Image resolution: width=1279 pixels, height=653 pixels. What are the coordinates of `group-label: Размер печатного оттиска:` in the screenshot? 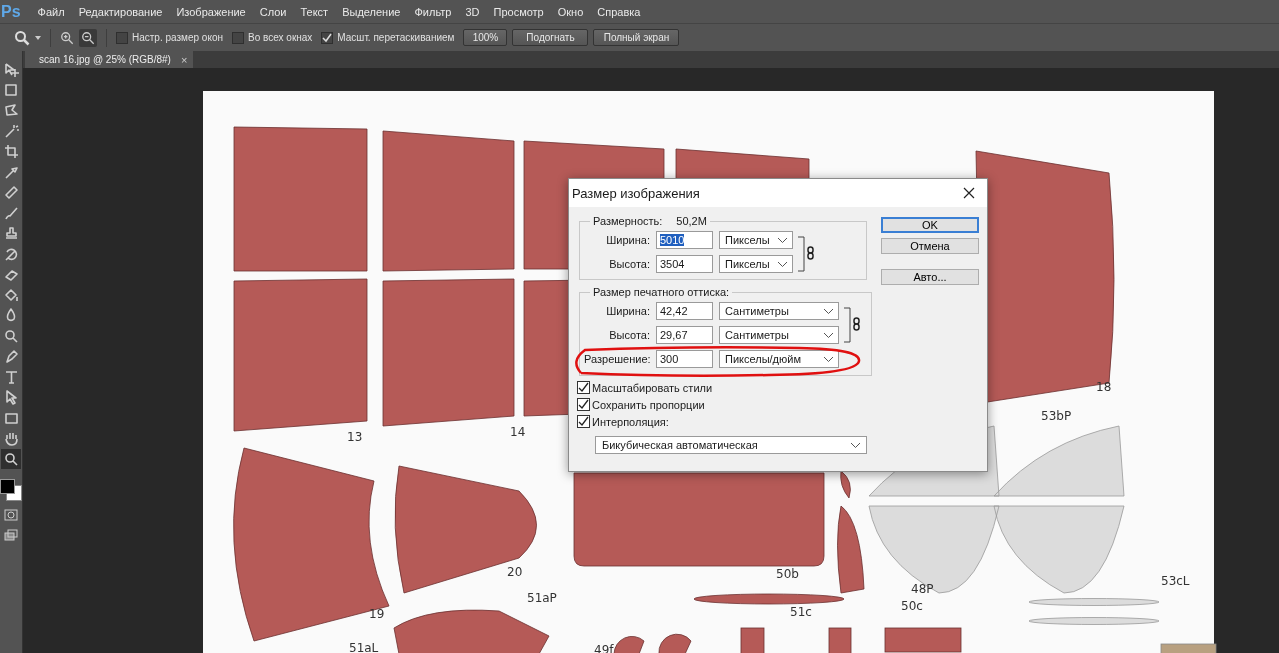 It's located at (661, 292).